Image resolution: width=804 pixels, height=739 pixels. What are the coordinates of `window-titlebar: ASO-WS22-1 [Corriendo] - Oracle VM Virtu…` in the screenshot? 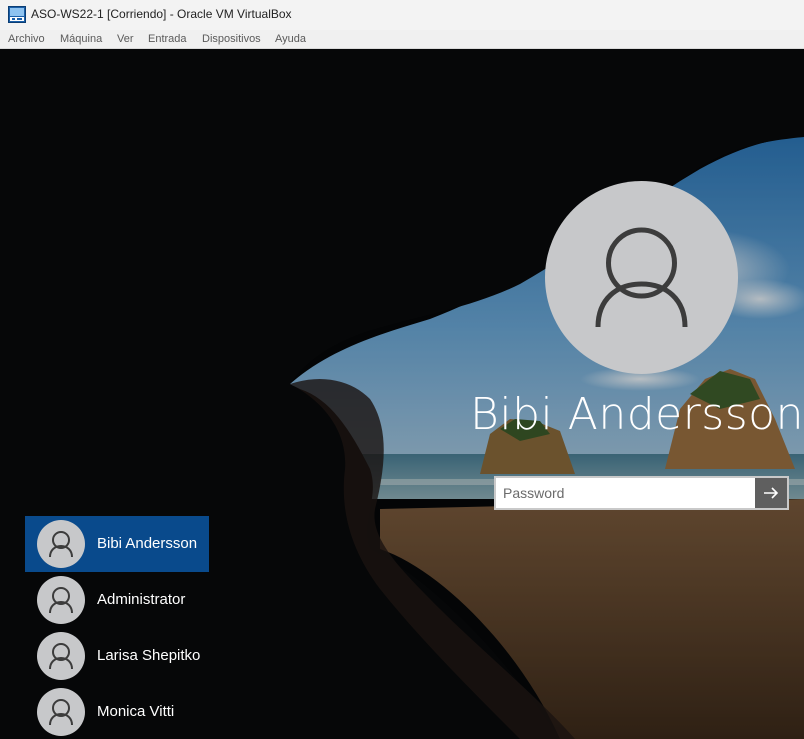 It's located at (402, 15).